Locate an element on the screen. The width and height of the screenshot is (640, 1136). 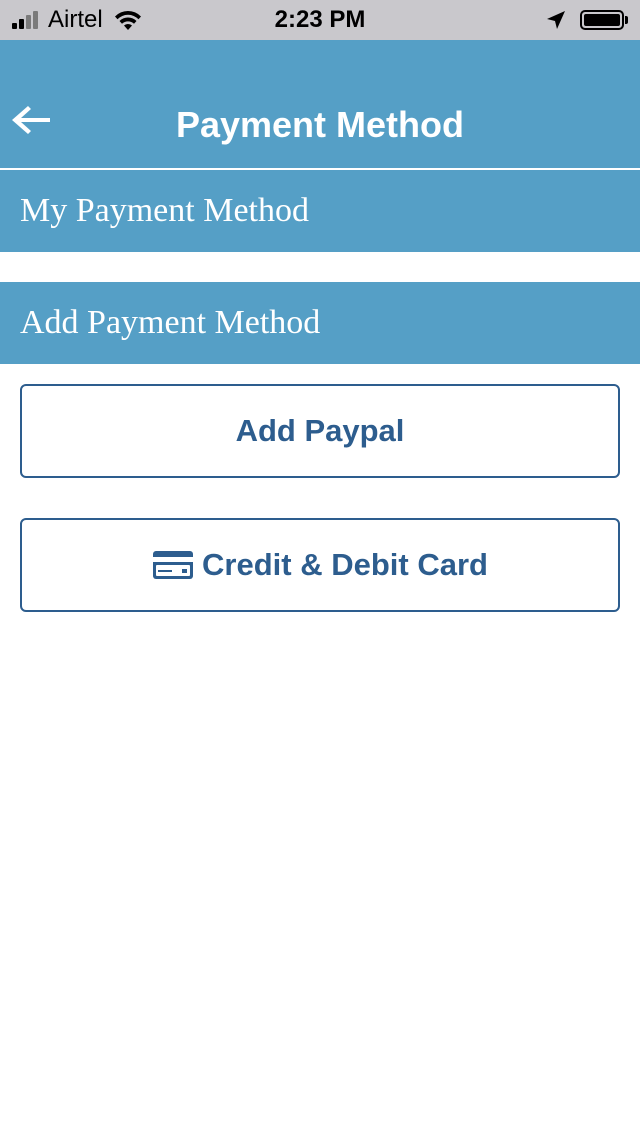
nav-bar: Payment Method is located at coordinates (320, 104).